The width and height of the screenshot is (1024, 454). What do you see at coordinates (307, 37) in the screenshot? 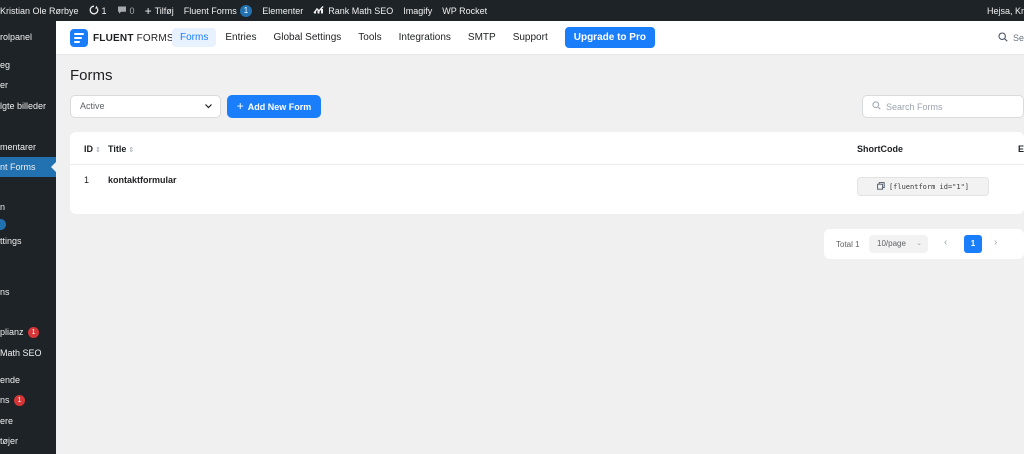
I see `nav-global-settings: Global Settings` at bounding box center [307, 37].